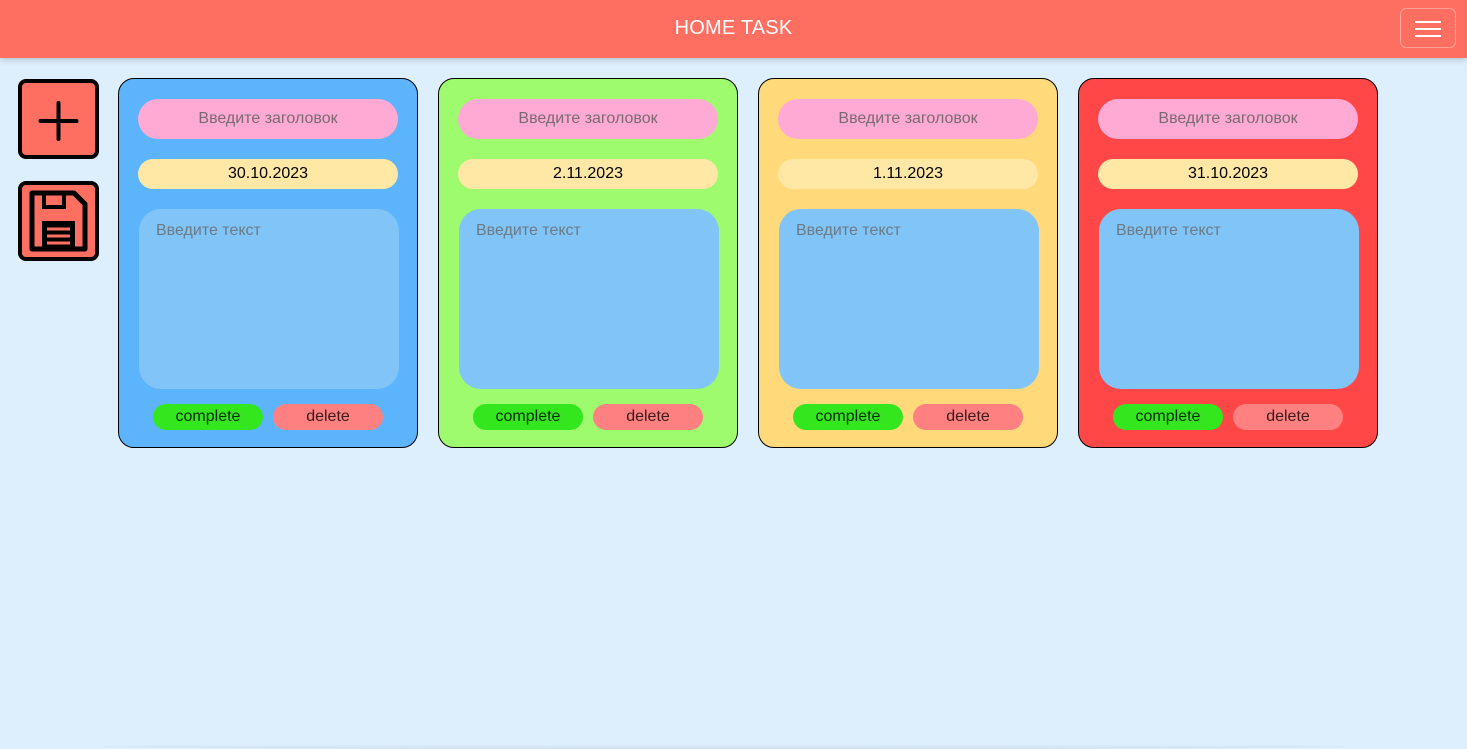  Describe the element at coordinates (588, 174) in the screenshot. I see `date-field: 2.11.2023` at that location.